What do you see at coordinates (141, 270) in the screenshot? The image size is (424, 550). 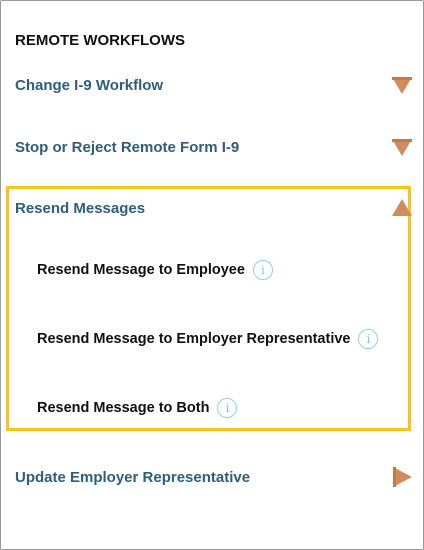 I see `resend-to-employee-label: Resend Message to Employee` at bounding box center [141, 270].